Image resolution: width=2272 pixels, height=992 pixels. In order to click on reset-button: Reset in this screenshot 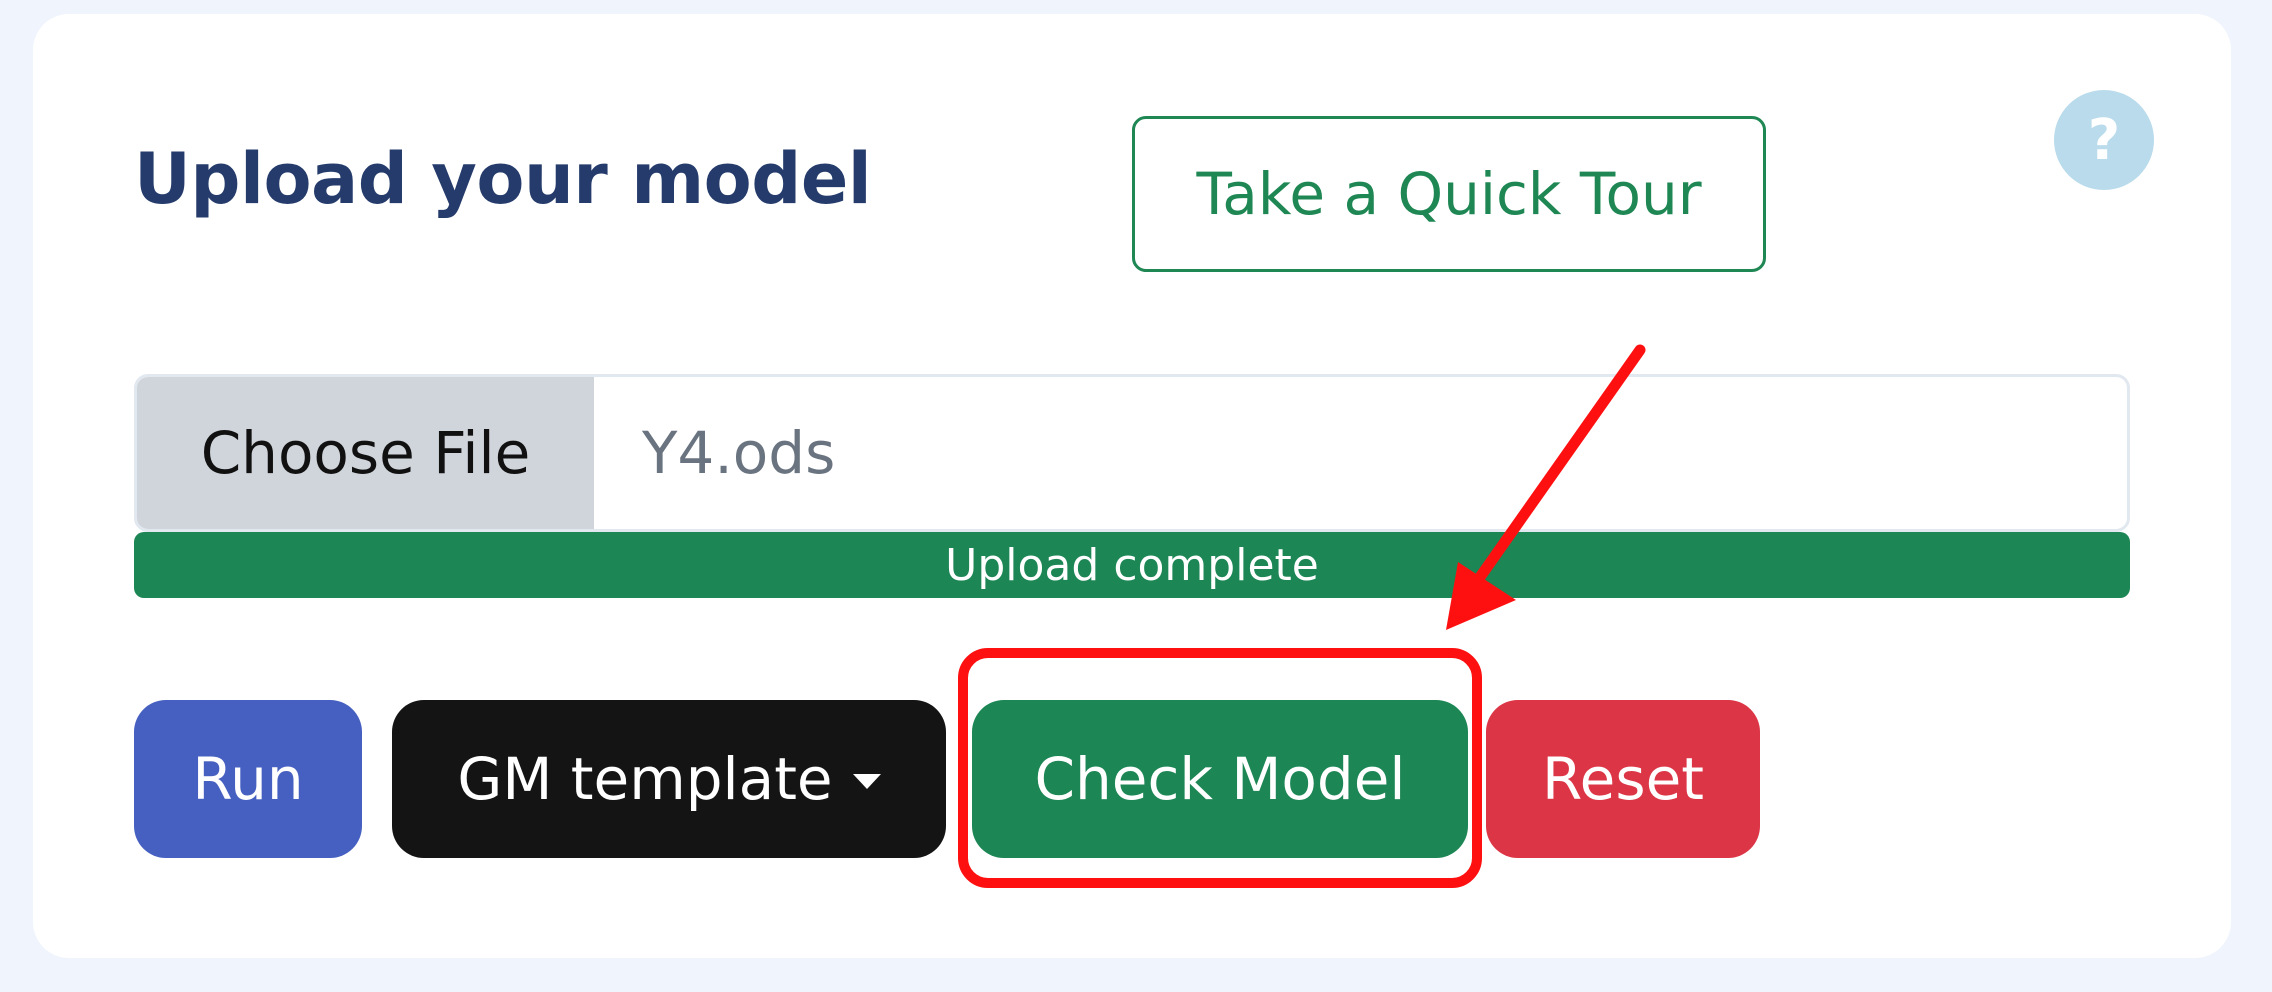, I will do `click(1623, 779)`.